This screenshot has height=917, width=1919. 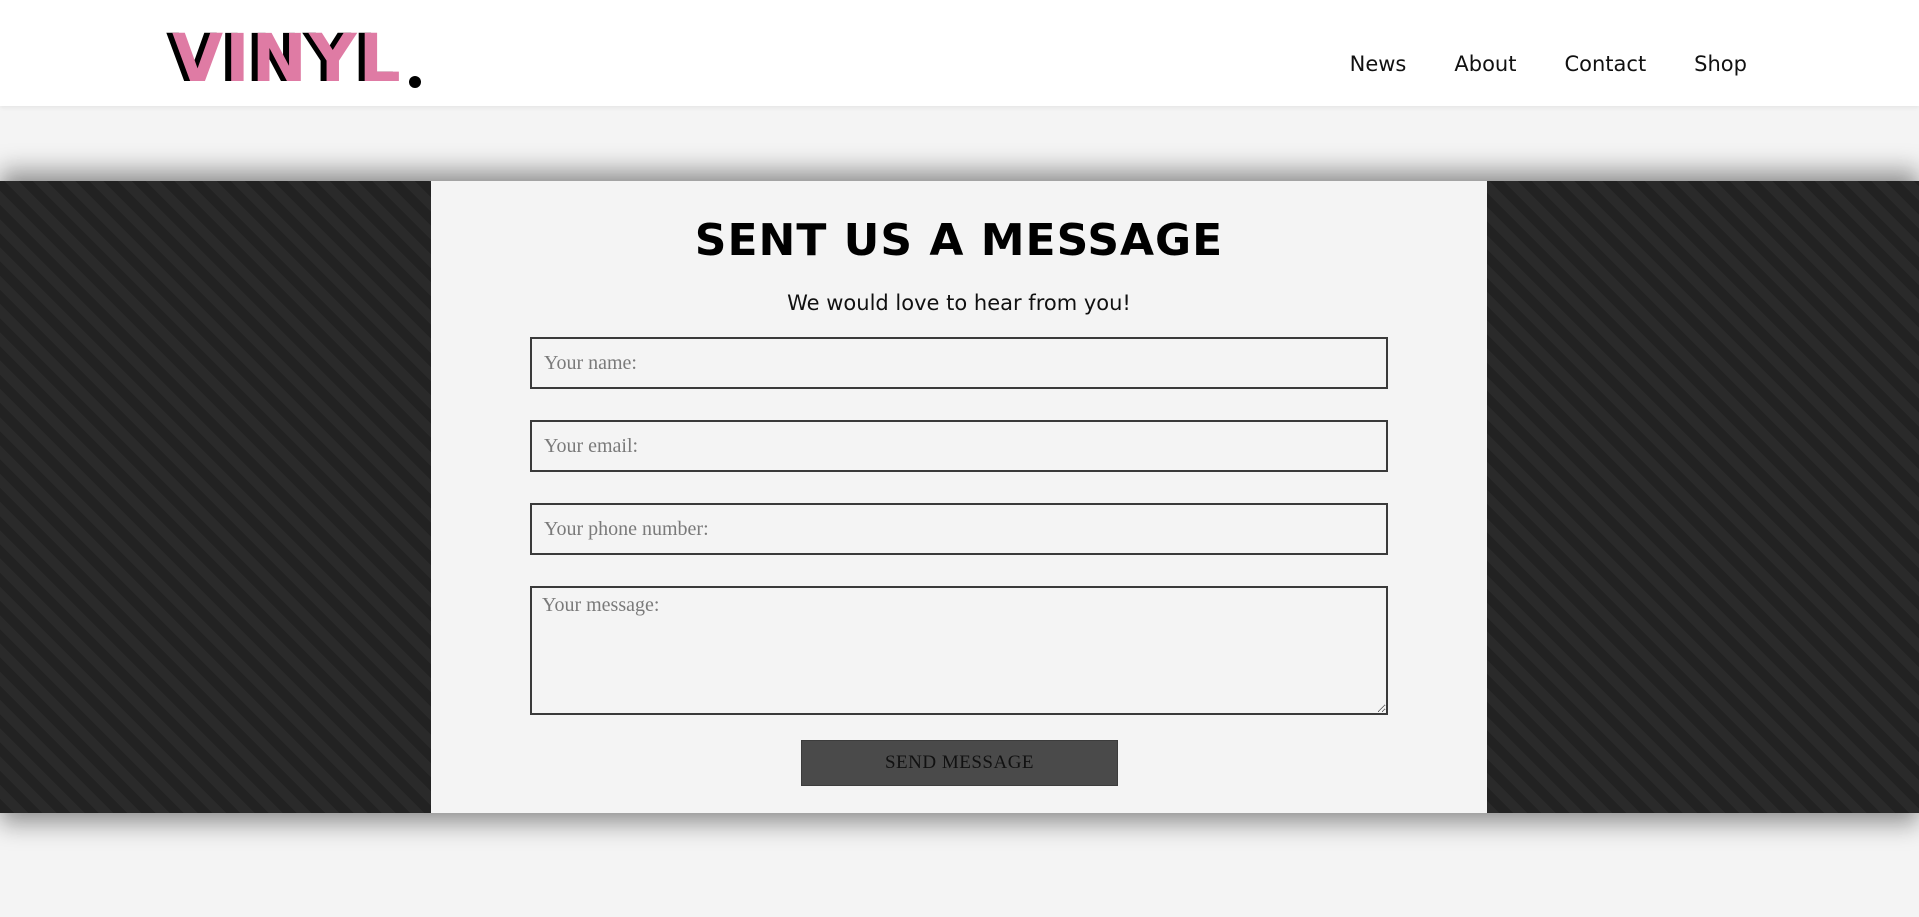 I want to click on contact-form-subtitle: We would love to hear from you!, so click(x=959, y=303).